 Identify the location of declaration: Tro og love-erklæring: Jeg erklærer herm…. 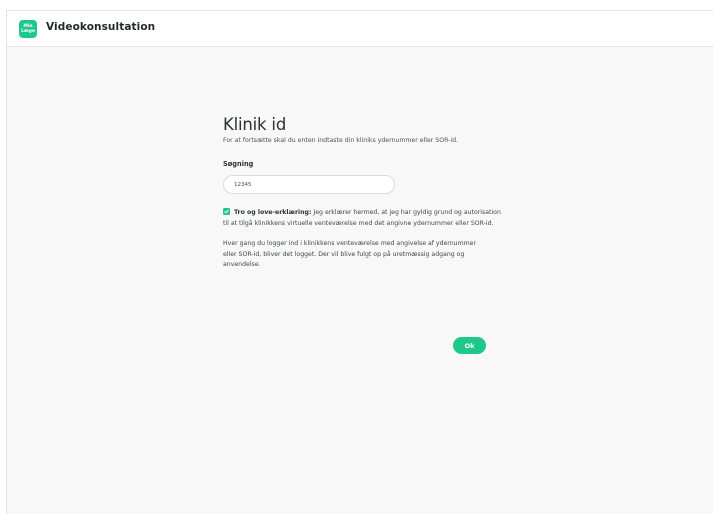
(363, 218).